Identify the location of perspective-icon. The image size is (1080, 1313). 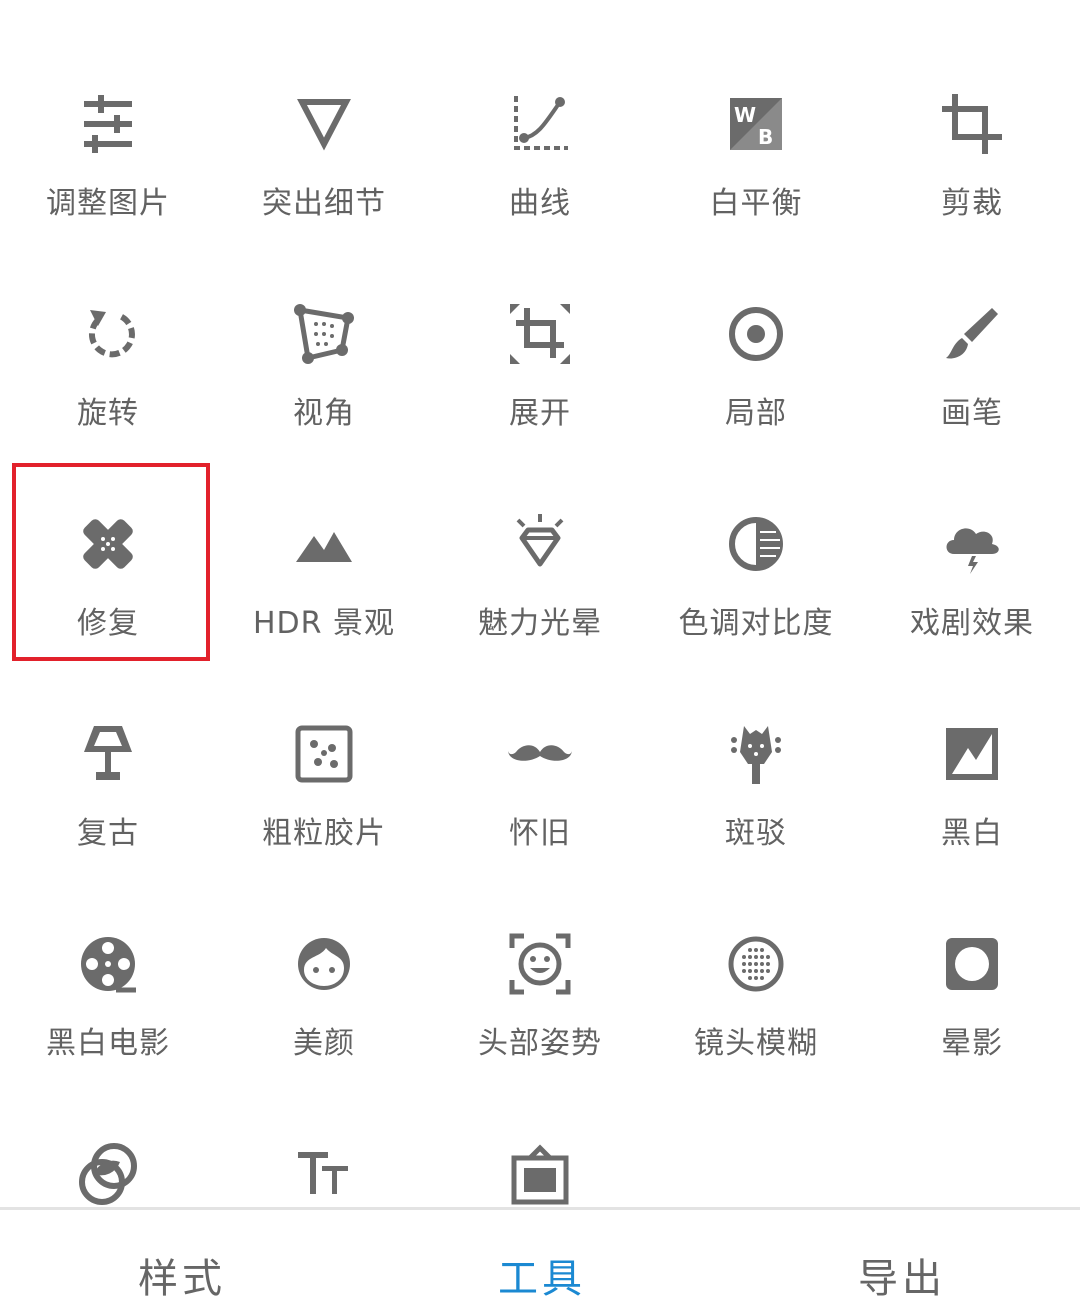
(324, 334).